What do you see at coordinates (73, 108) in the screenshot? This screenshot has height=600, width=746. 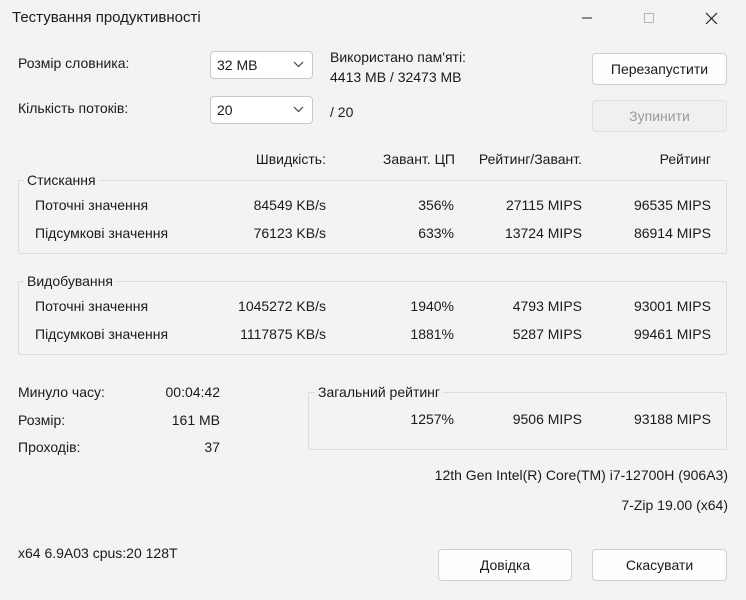 I see `threads-label: Кількість потоків:` at bounding box center [73, 108].